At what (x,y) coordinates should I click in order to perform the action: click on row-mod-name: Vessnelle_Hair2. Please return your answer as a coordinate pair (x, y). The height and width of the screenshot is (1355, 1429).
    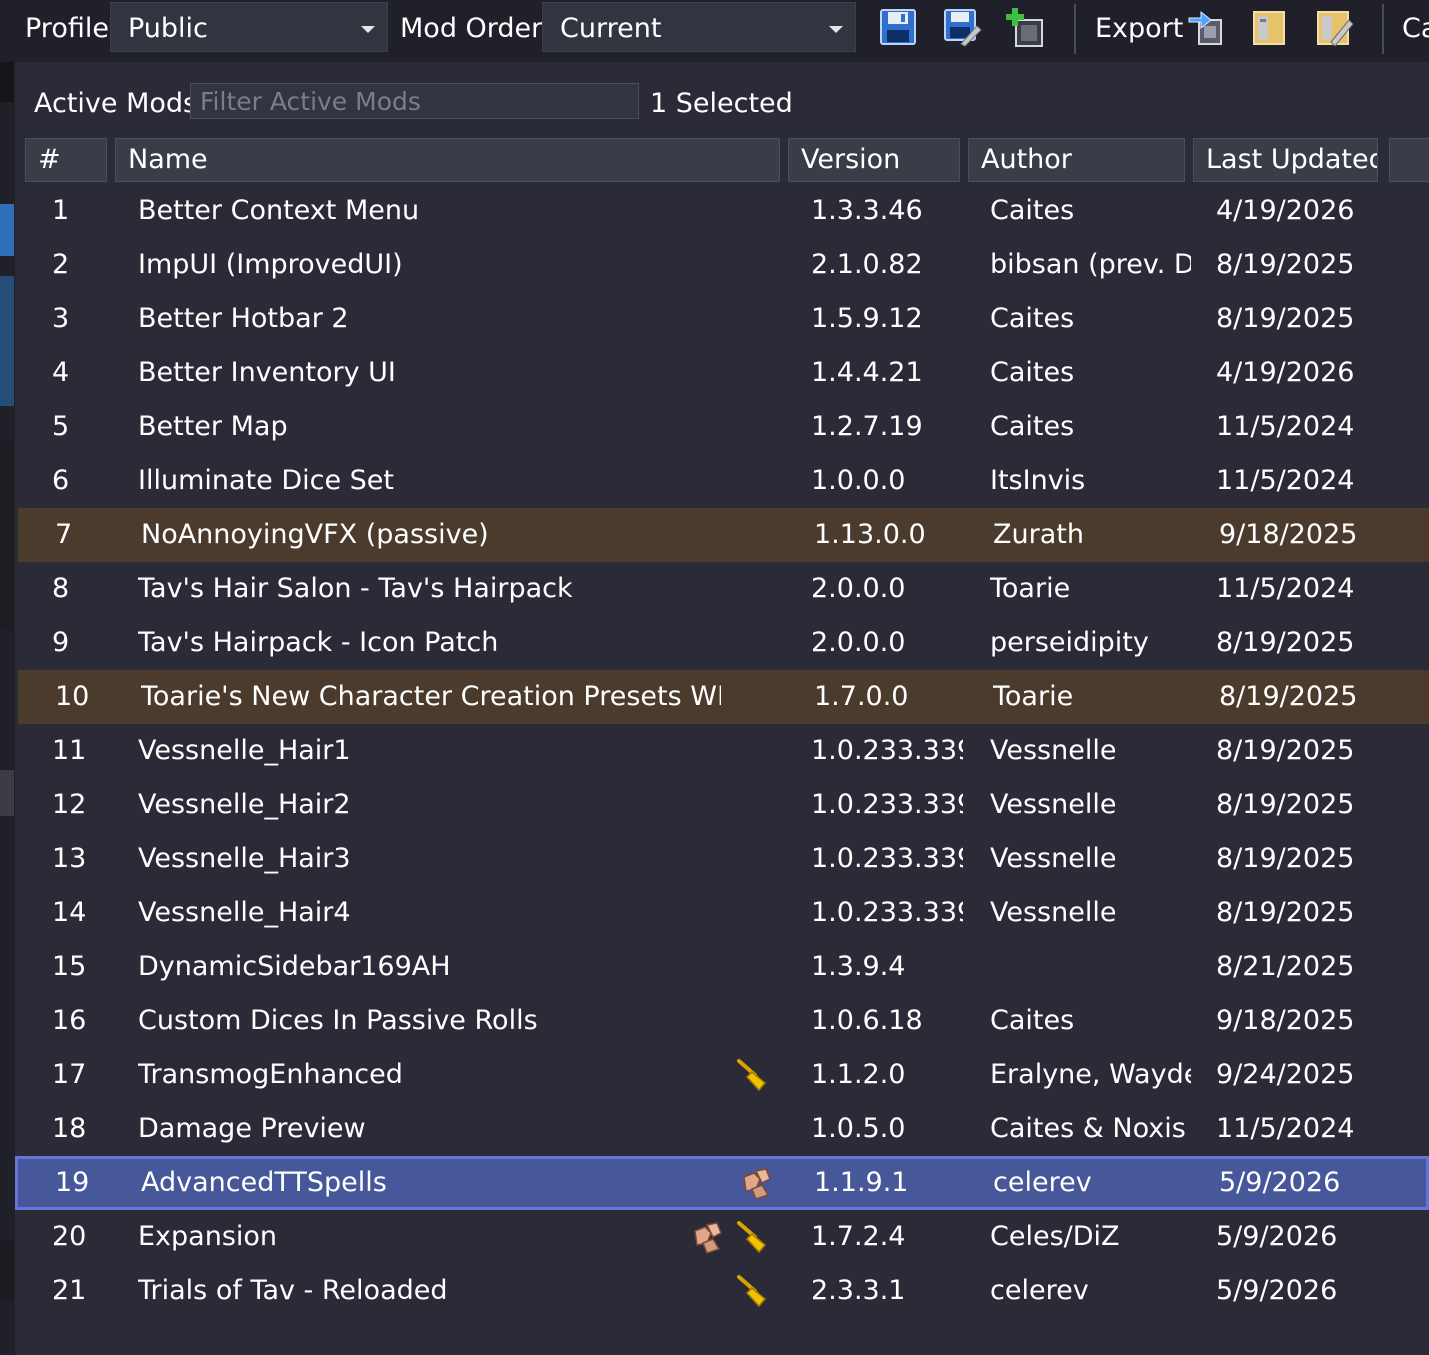
    Looking at the image, I should click on (244, 805).